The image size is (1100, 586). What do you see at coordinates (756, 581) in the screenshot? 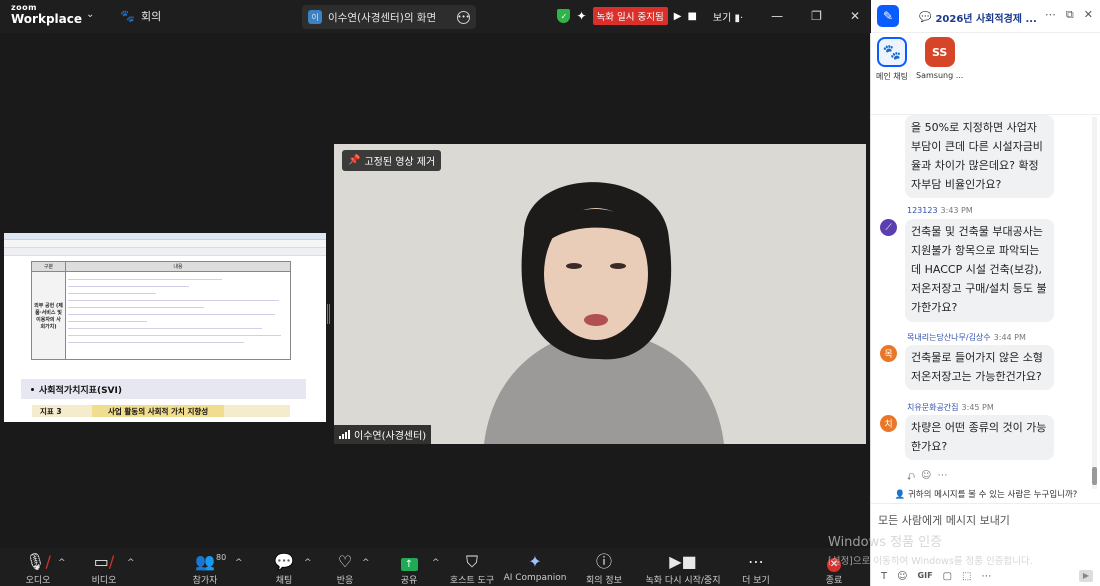
I see `more-label: 더 보기` at bounding box center [756, 581].